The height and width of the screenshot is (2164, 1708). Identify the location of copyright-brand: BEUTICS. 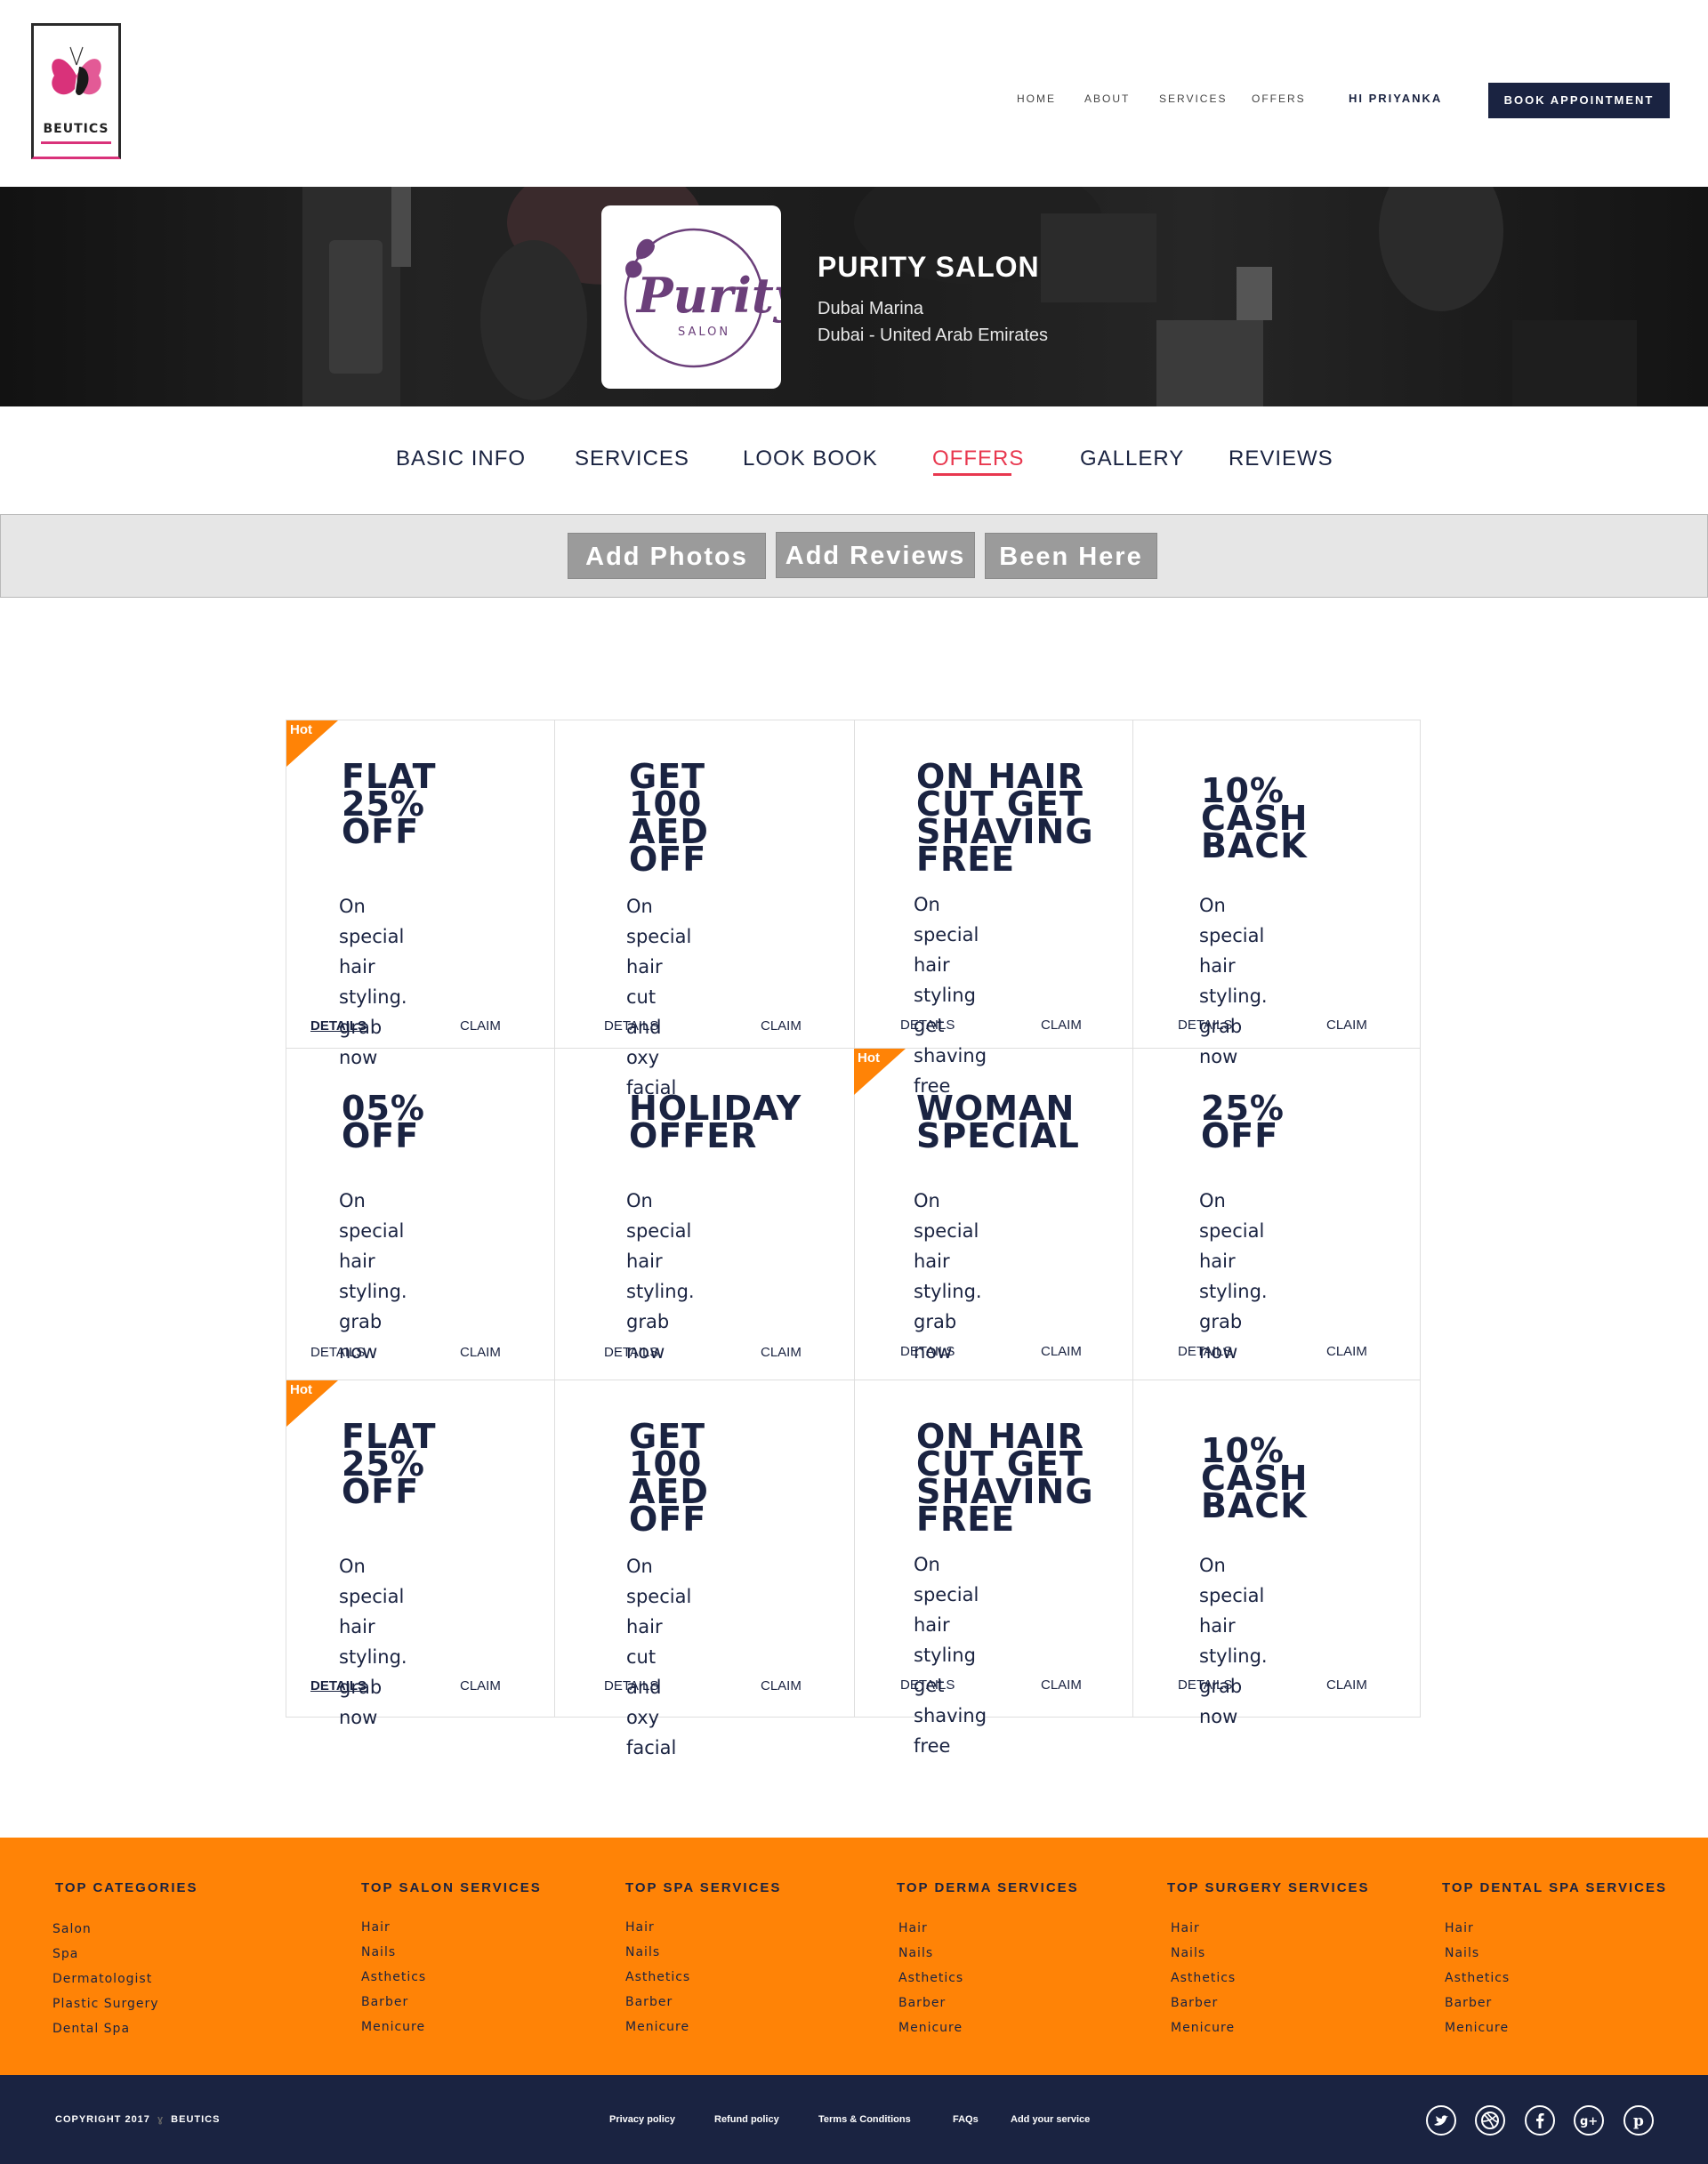
(196, 2119).